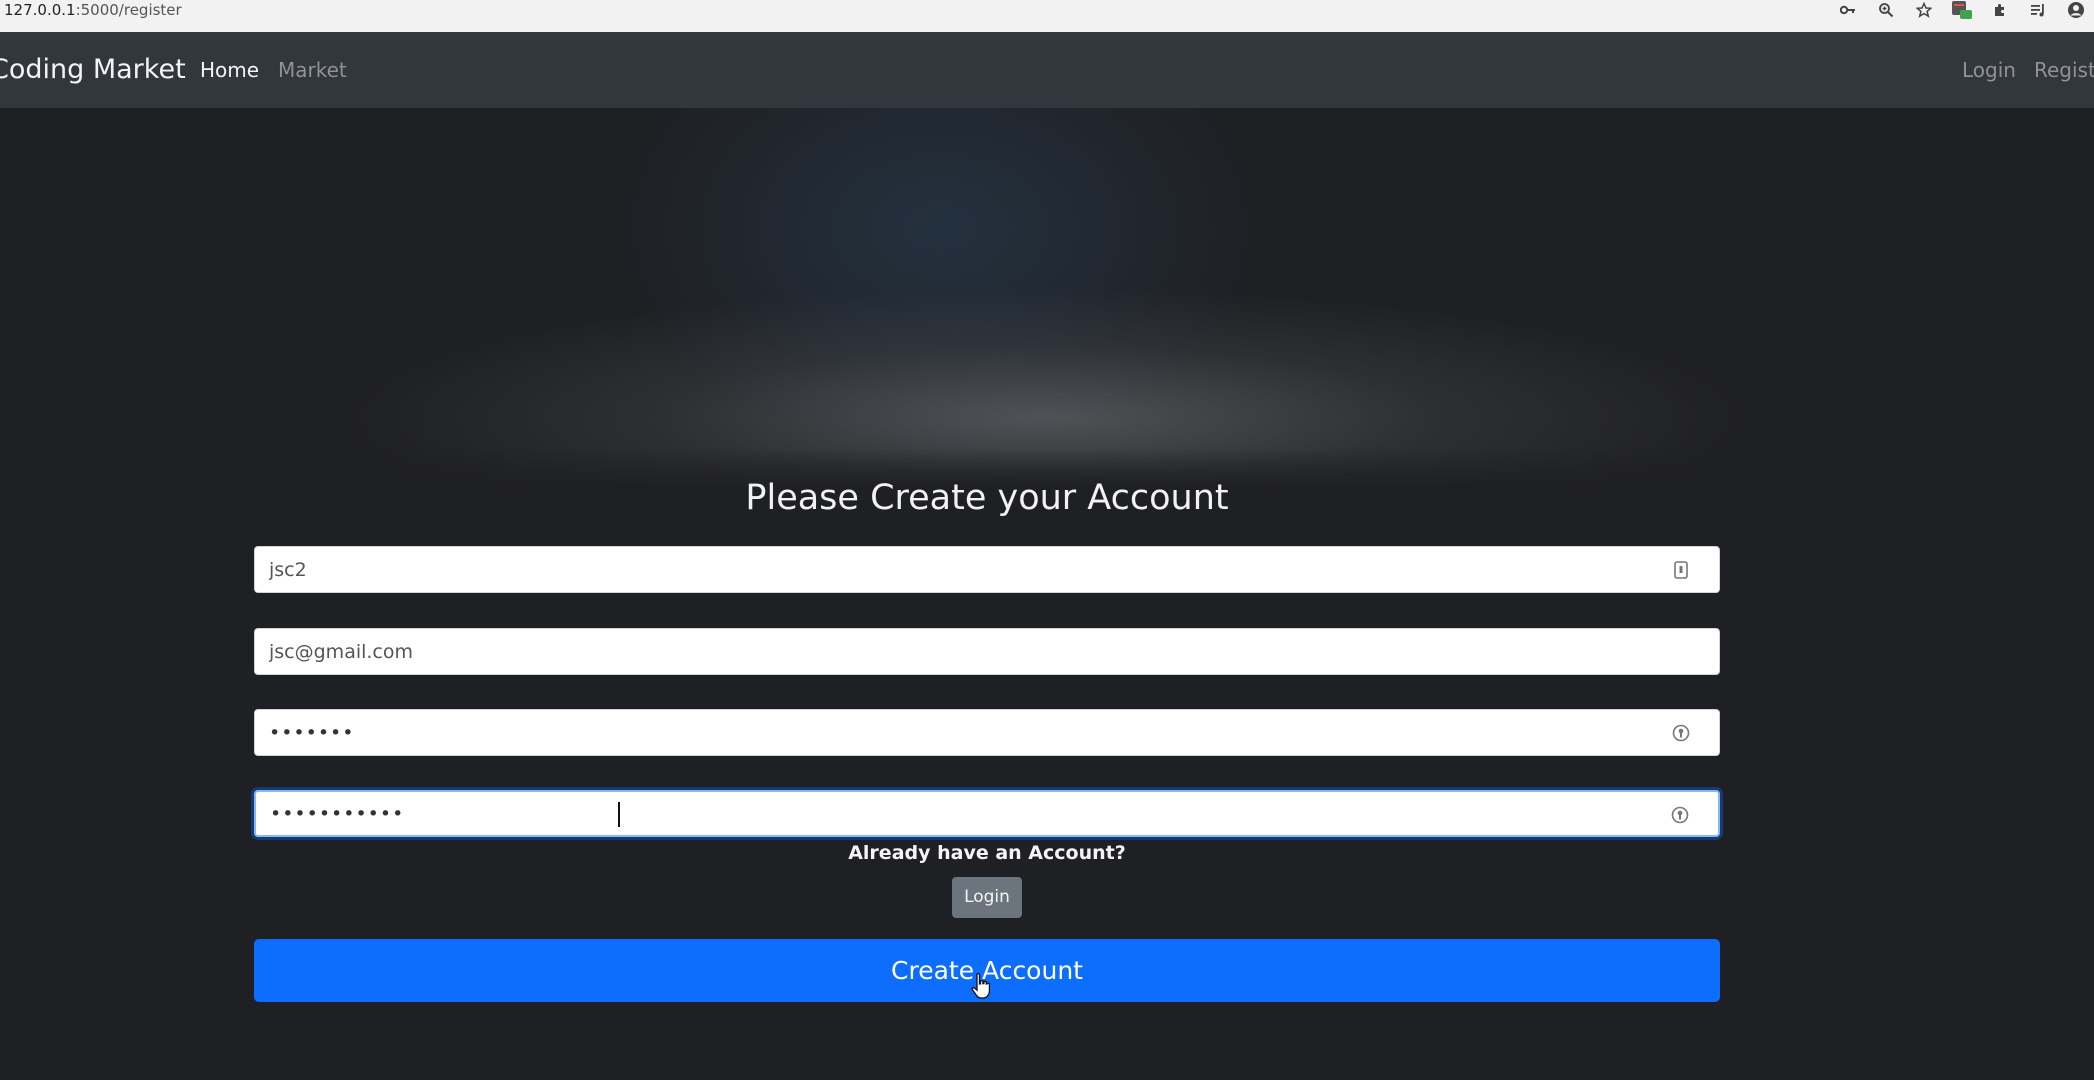 The image size is (2094, 1080). What do you see at coordinates (960, 813) in the screenshot?
I see `confirm-password-input` at bounding box center [960, 813].